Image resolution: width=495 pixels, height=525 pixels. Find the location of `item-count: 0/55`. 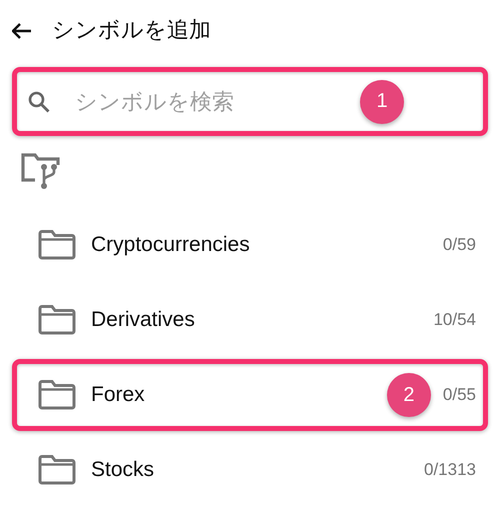

item-count: 0/55 is located at coordinates (459, 395).